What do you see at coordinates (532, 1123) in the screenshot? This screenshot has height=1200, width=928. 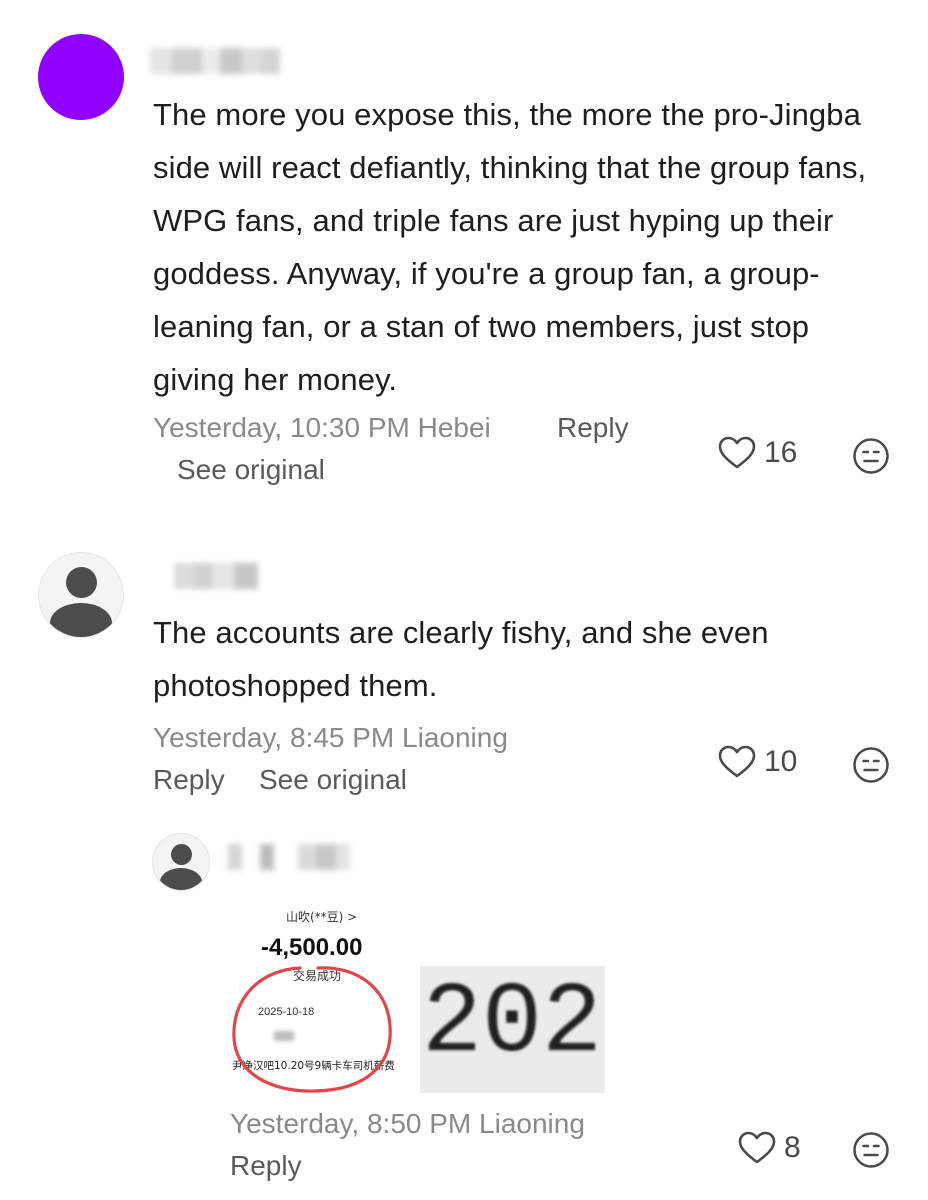 I see `reply-location: Liaoning` at bounding box center [532, 1123].